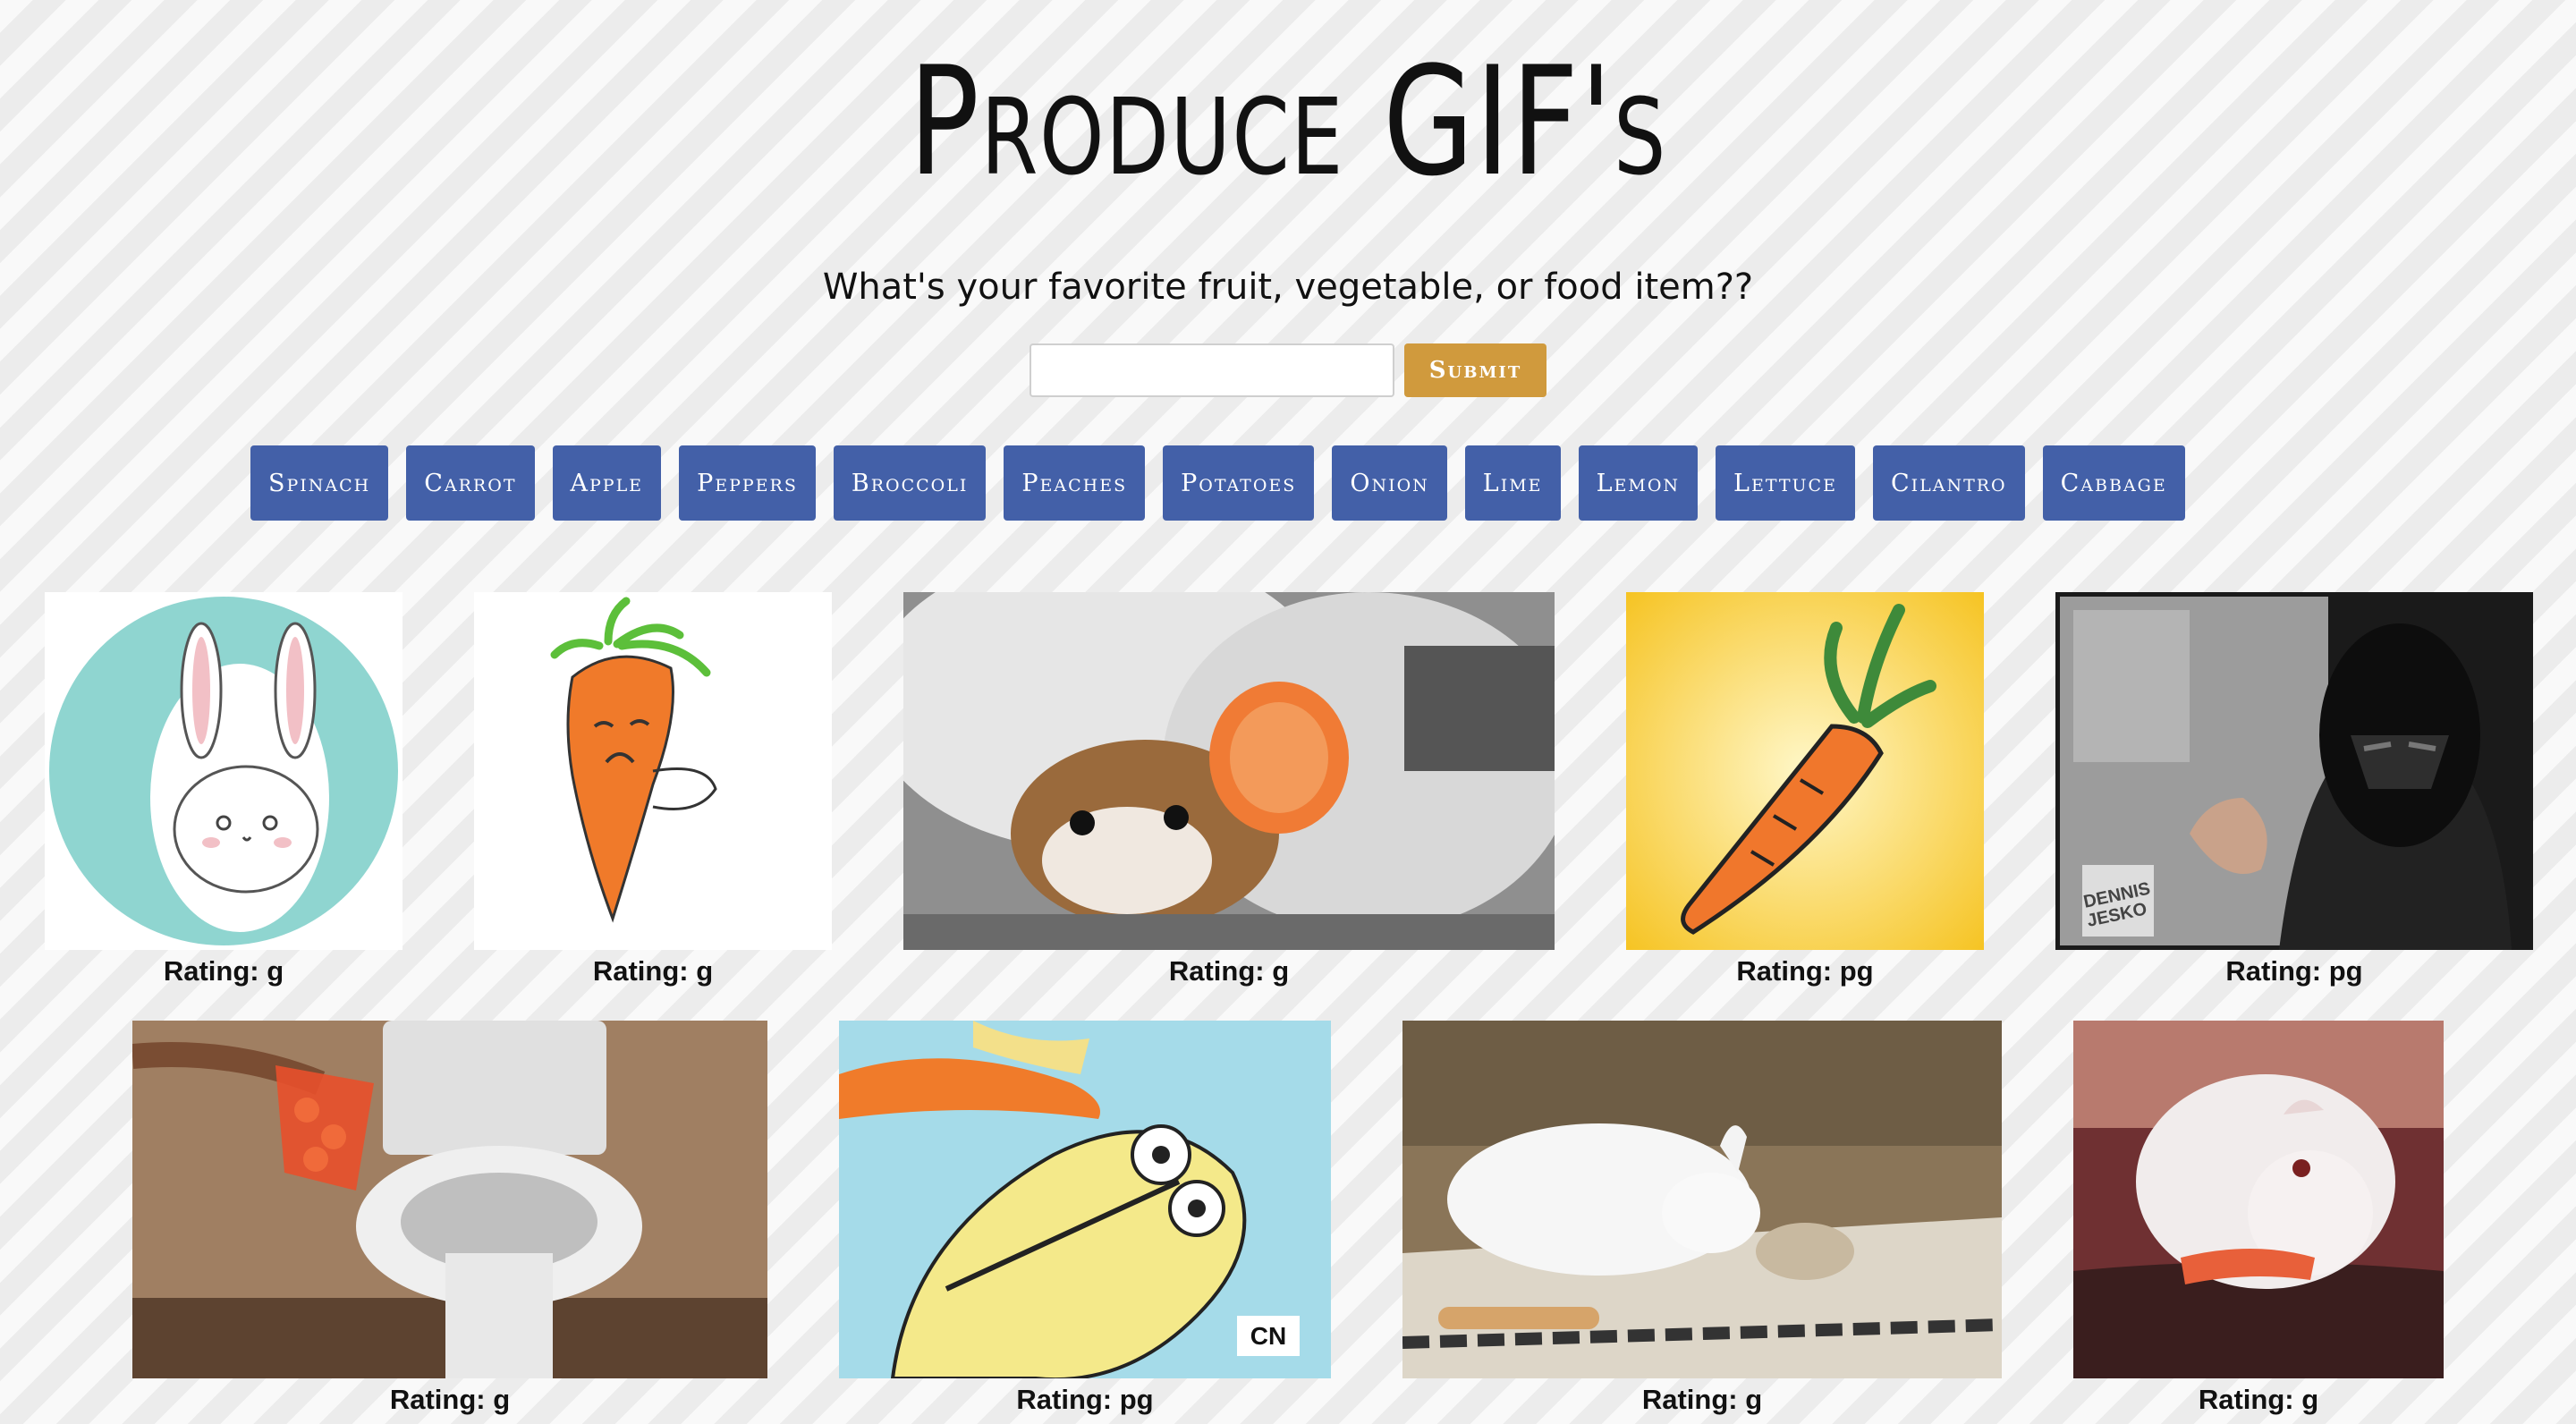 This screenshot has height=1424, width=2576. Describe the element at coordinates (747, 483) in the screenshot. I see `produce-button-peppers: Peppers` at that location.